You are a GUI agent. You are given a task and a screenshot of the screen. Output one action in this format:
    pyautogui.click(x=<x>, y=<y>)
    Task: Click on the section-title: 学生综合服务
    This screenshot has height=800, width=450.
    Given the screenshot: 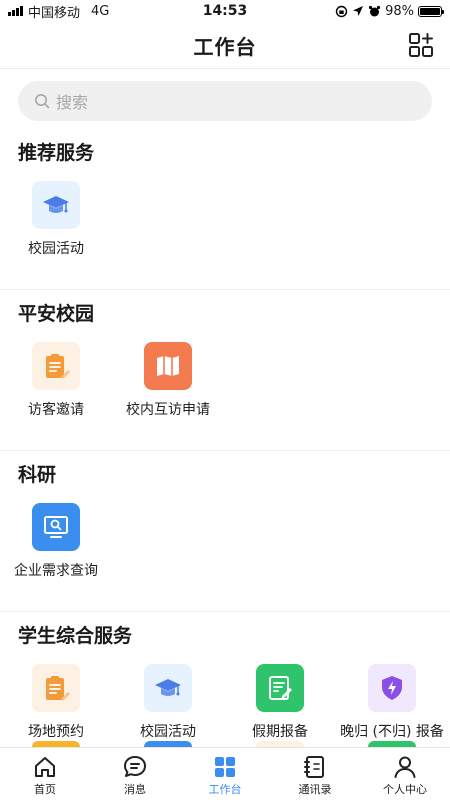 What is the action you would take?
    pyautogui.click(x=75, y=636)
    